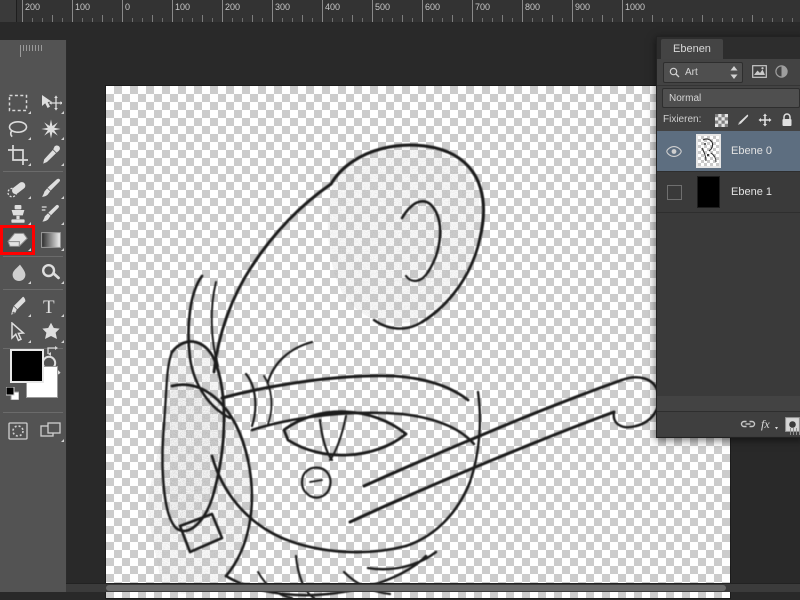 The image size is (800, 600). I want to click on clone-stamp-tool, so click(17, 214).